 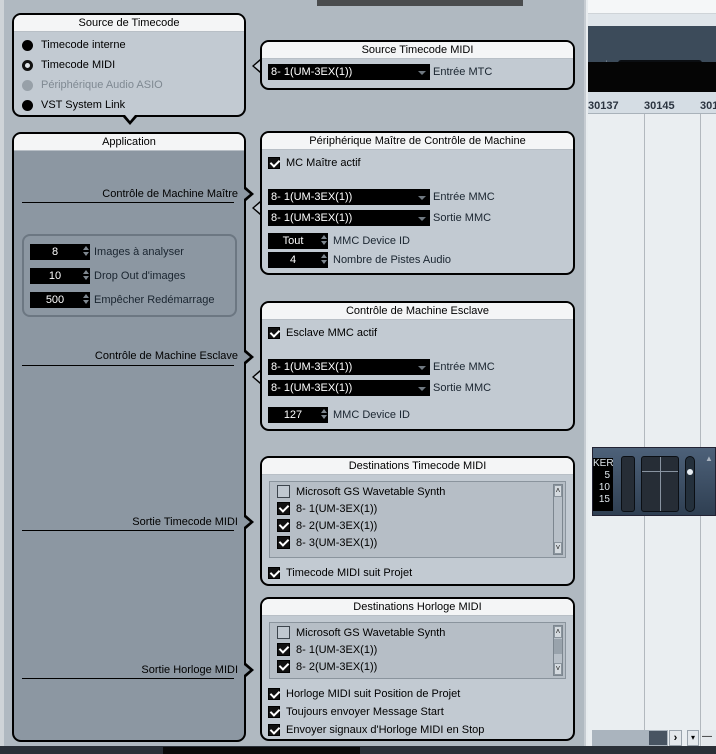 I want to click on mc-master-active-checkbox: MC Maître actif, so click(x=314, y=163).